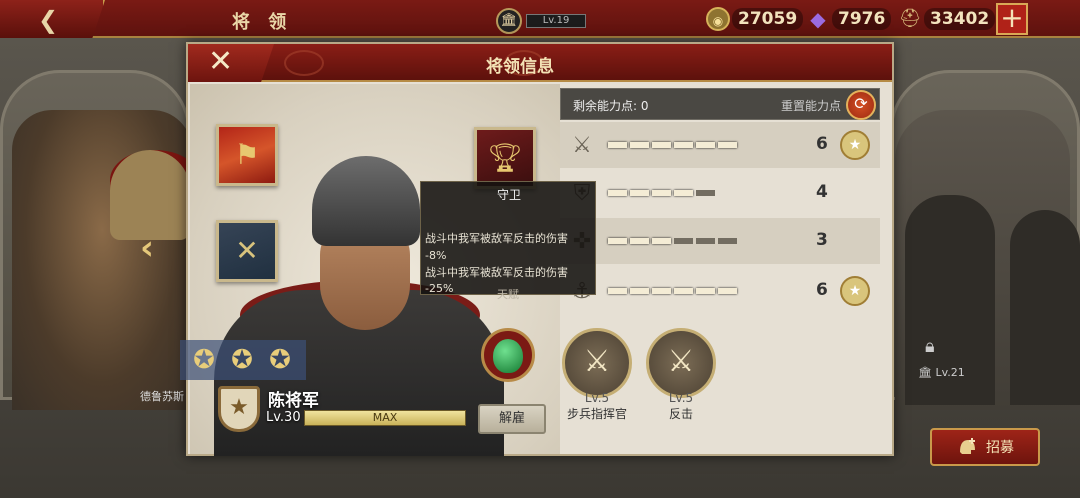  Describe the element at coordinates (862, 19) in the screenshot. I see `gem-value: 7976` at that location.